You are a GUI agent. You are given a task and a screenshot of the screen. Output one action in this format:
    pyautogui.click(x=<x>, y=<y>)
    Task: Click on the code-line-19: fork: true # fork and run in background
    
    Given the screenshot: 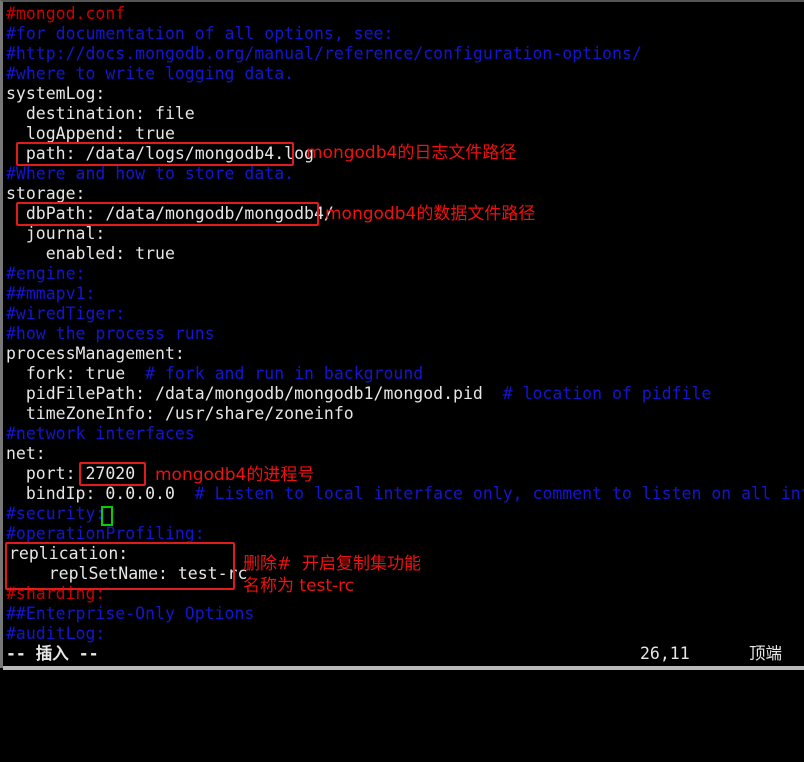 What is the action you would take?
    pyautogui.click(x=214, y=374)
    